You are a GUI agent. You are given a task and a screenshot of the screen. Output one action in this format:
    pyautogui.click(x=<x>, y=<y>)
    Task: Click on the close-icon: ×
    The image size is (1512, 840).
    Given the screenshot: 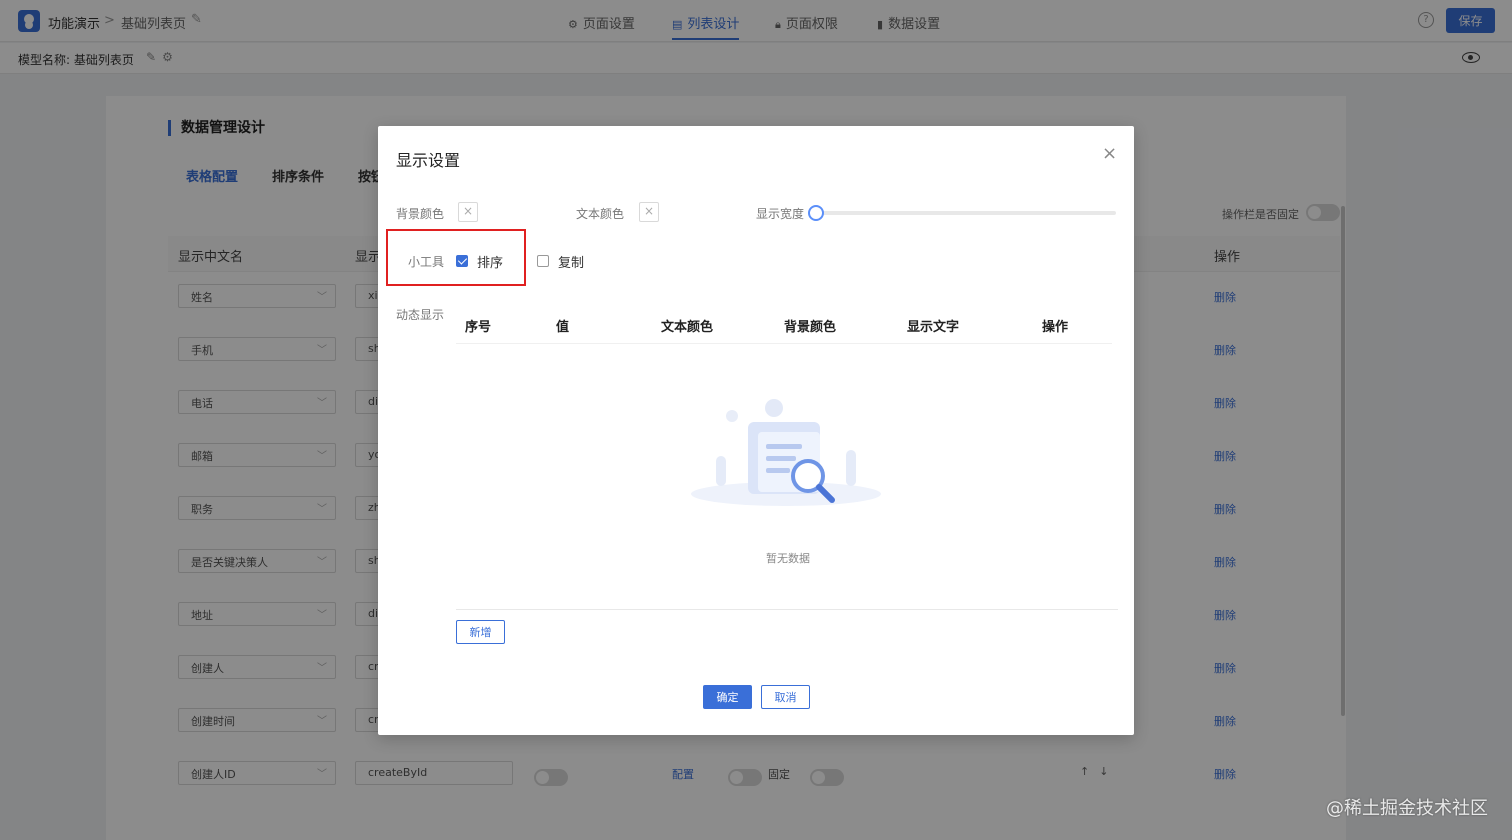 What is the action you would take?
    pyautogui.click(x=1109, y=153)
    